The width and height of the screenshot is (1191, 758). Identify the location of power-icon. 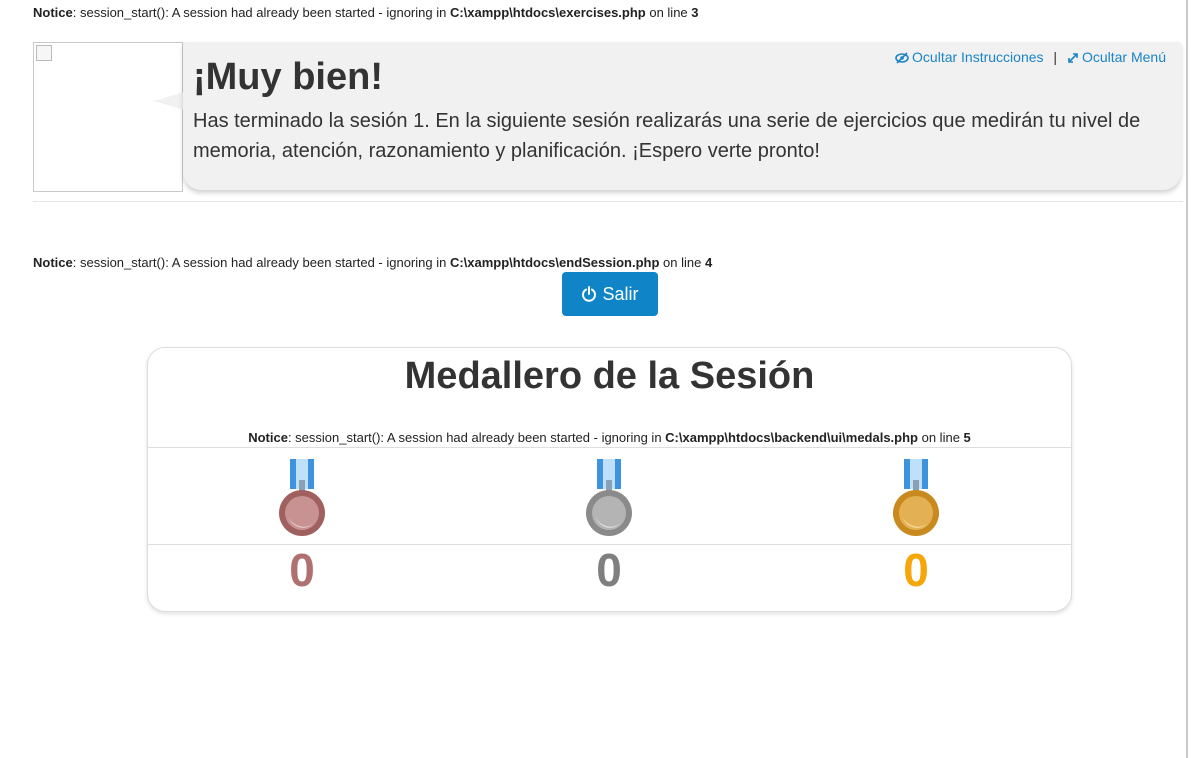
(589, 294).